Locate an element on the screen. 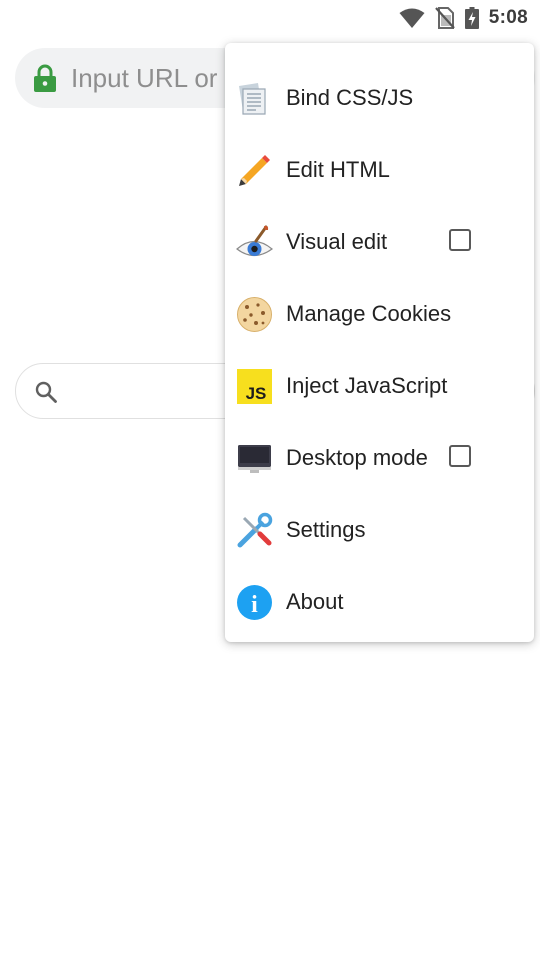  svg-text: i is located at coordinates (254, 605).